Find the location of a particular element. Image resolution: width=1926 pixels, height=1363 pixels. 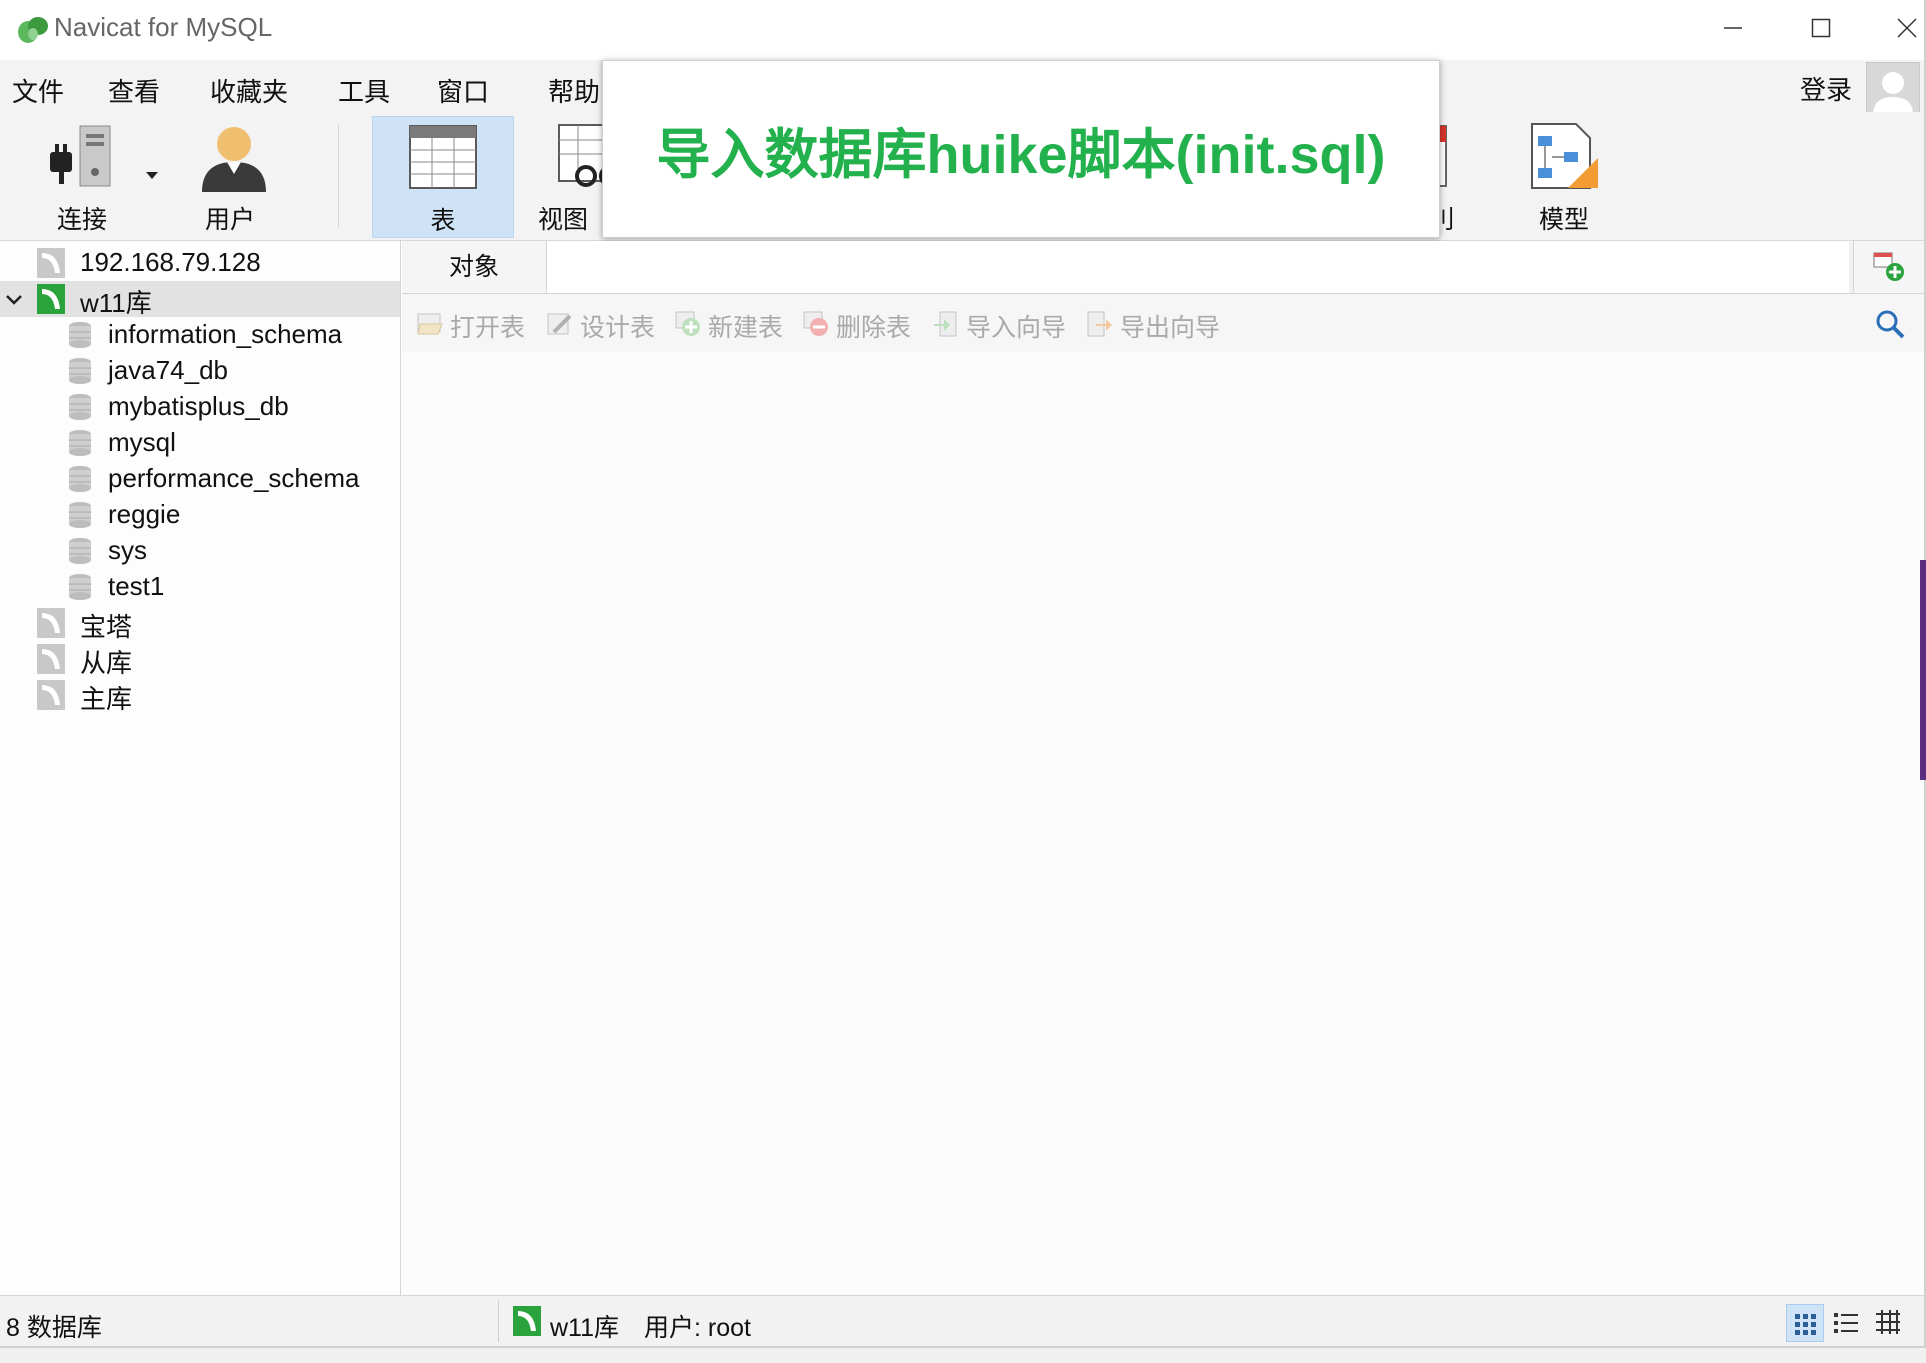

model-label: 模型 is located at coordinates (1563, 220).